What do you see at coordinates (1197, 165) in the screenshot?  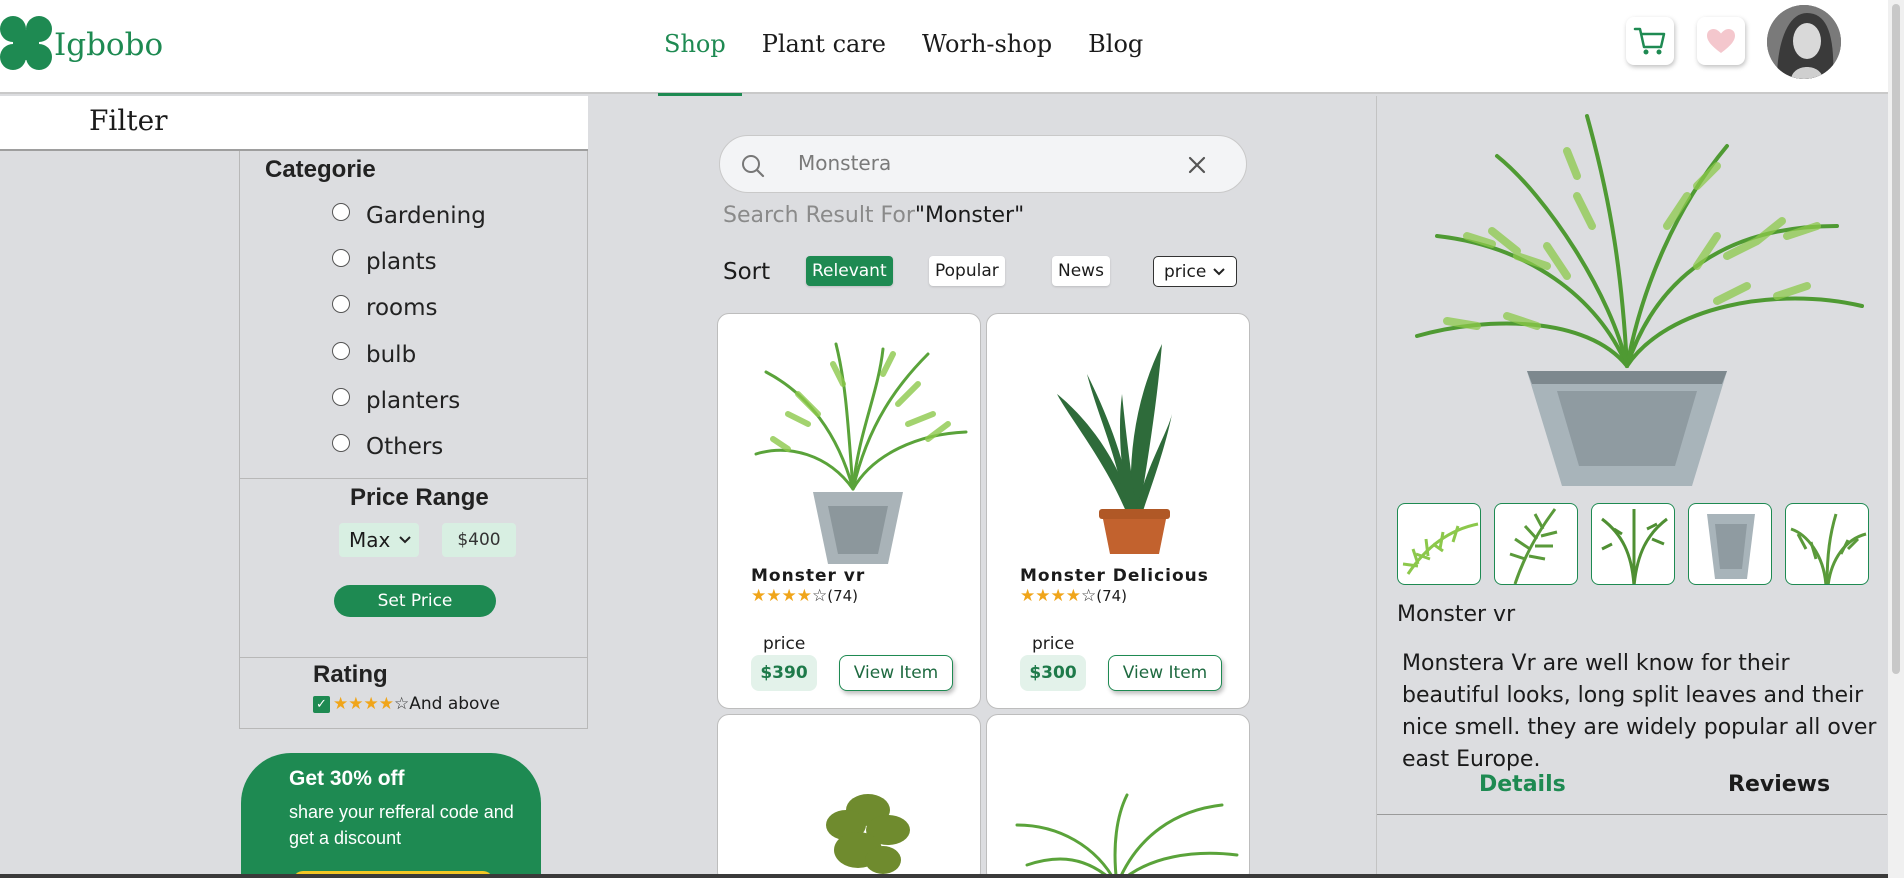 I see `close-icon` at bounding box center [1197, 165].